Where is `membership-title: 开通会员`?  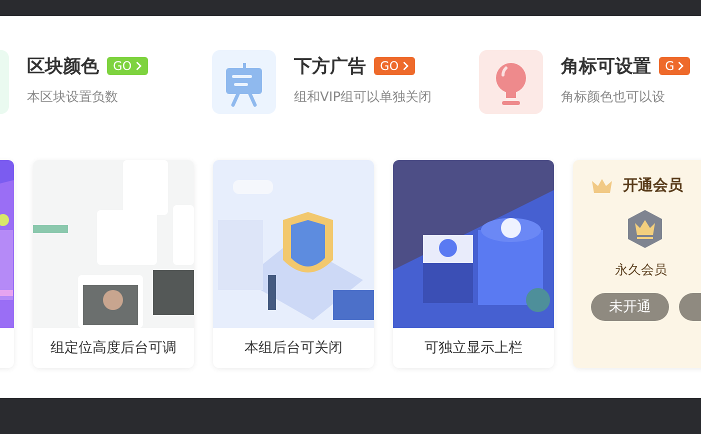
membership-title: 开通会员 is located at coordinates (653, 185).